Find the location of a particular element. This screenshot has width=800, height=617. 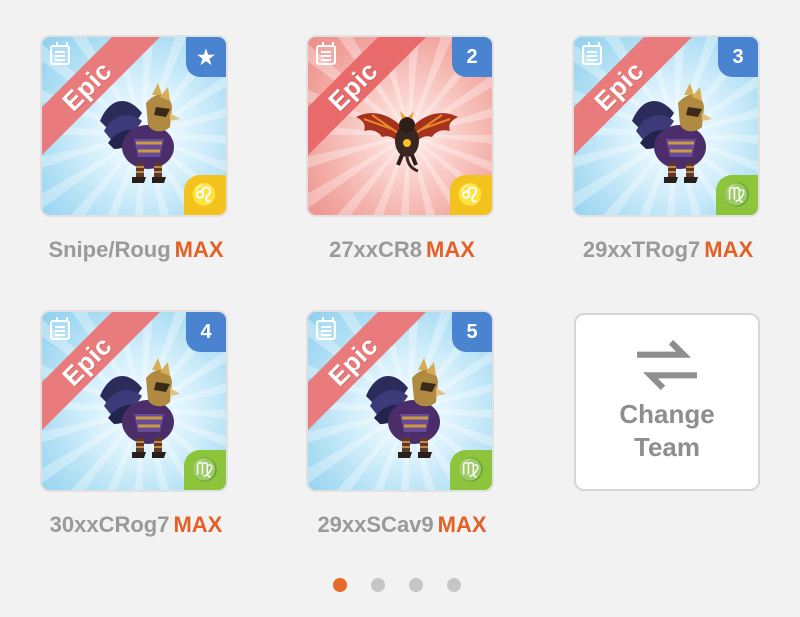

team-slot: Epic 5 ♍ 29xxSCav9 MAX is located at coordinates (402, 435).